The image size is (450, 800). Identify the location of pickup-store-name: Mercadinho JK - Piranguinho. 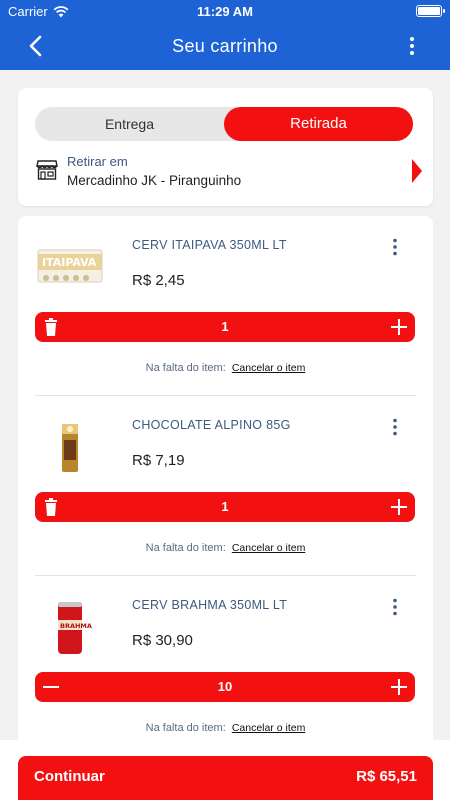
(154, 180).